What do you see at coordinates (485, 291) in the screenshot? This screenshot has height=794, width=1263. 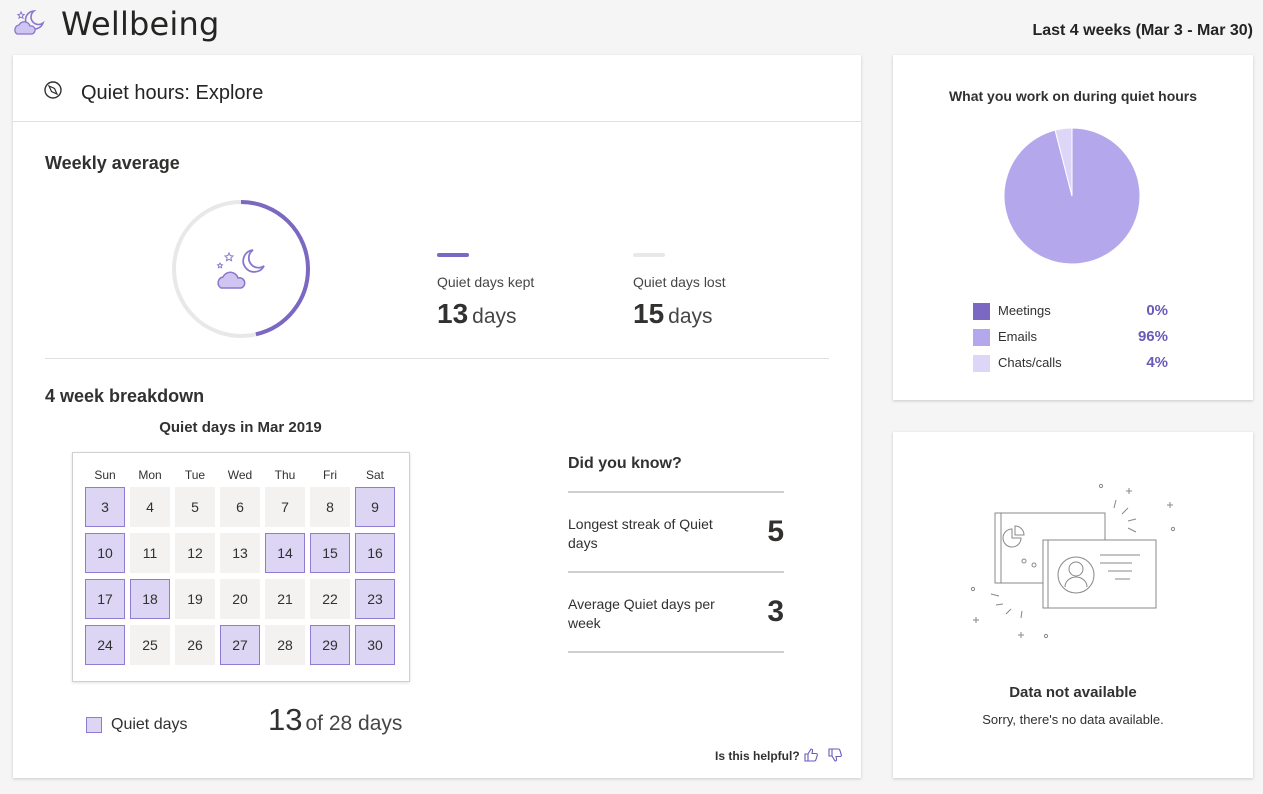 I see `quiet-days-kept: Quiet days kept 13 days` at bounding box center [485, 291].